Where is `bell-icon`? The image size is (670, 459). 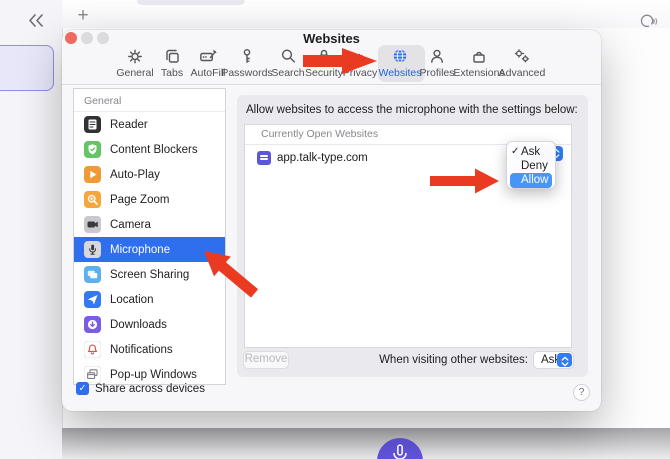 bell-icon is located at coordinates (92, 349).